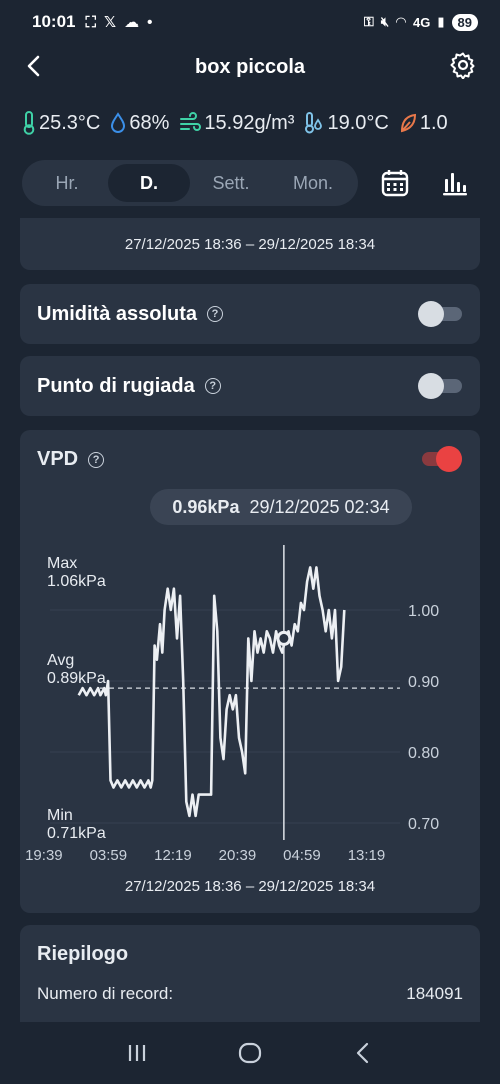  I want to click on settings-button, so click(463, 65).